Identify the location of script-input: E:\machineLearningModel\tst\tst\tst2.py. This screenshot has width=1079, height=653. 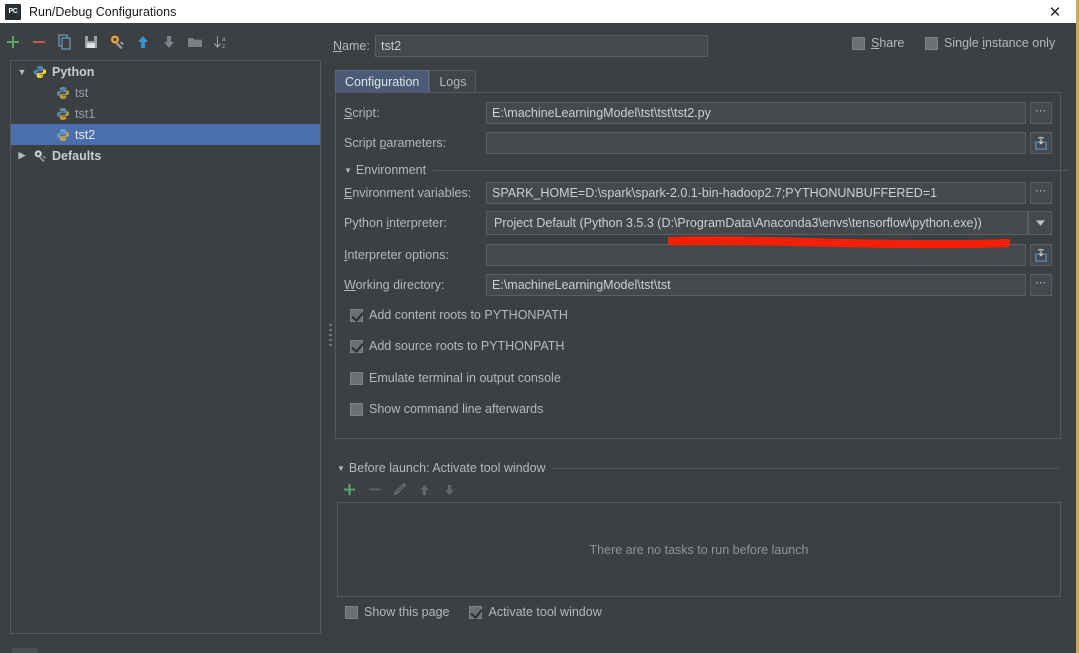
(756, 113).